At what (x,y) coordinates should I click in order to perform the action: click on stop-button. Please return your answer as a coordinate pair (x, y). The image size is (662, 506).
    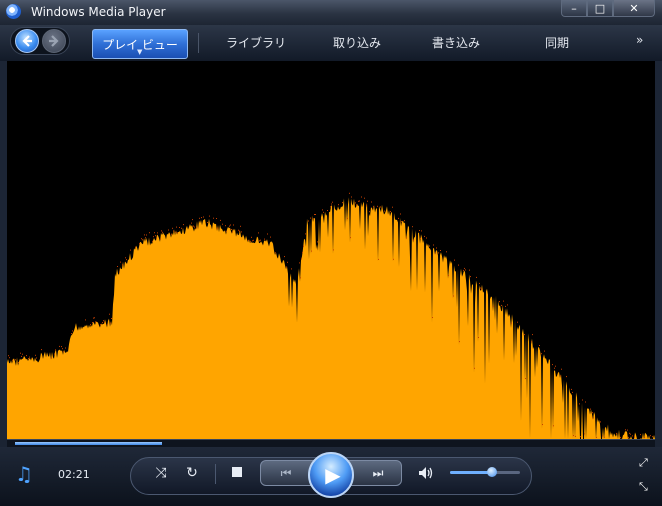
    Looking at the image, I should click on (237, 472).